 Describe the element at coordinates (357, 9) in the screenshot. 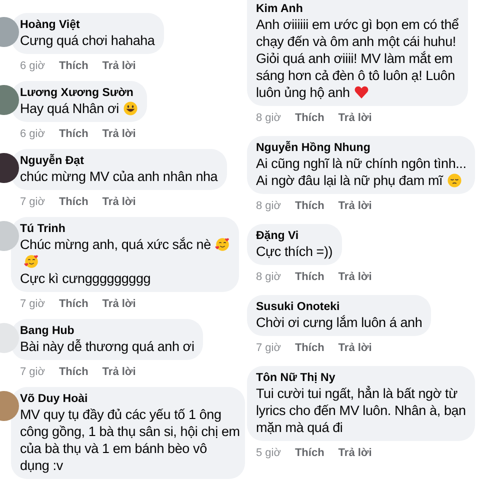

I see `commenter-name: Kim Anh` at that location.